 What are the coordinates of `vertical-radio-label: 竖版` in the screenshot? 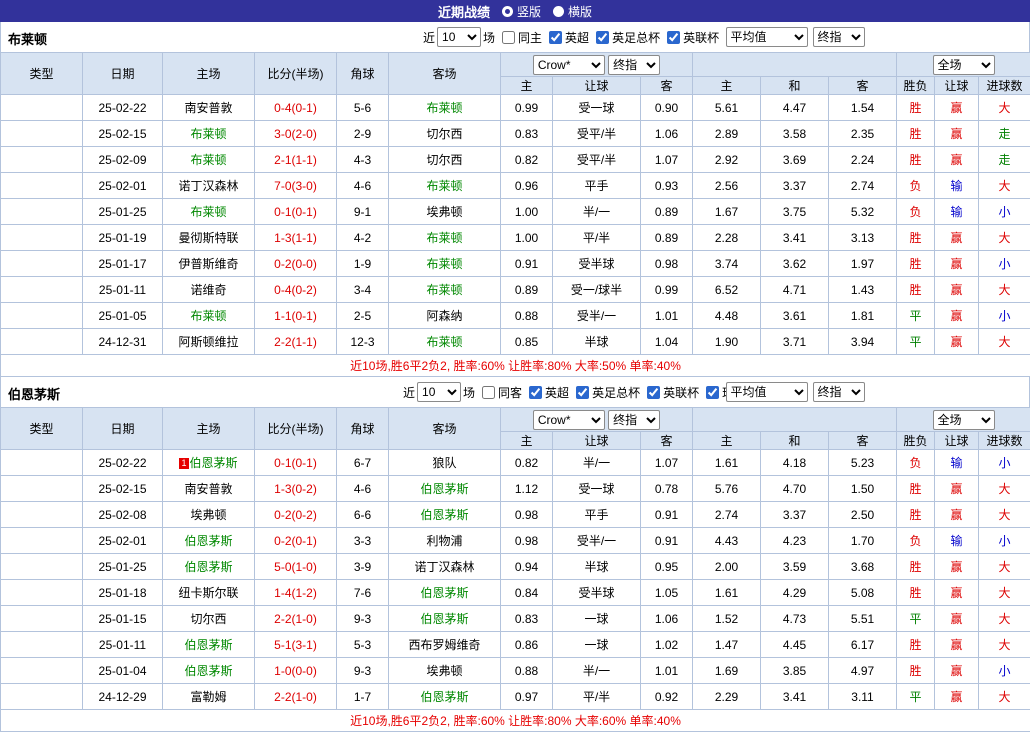 It's located at (528, 11).